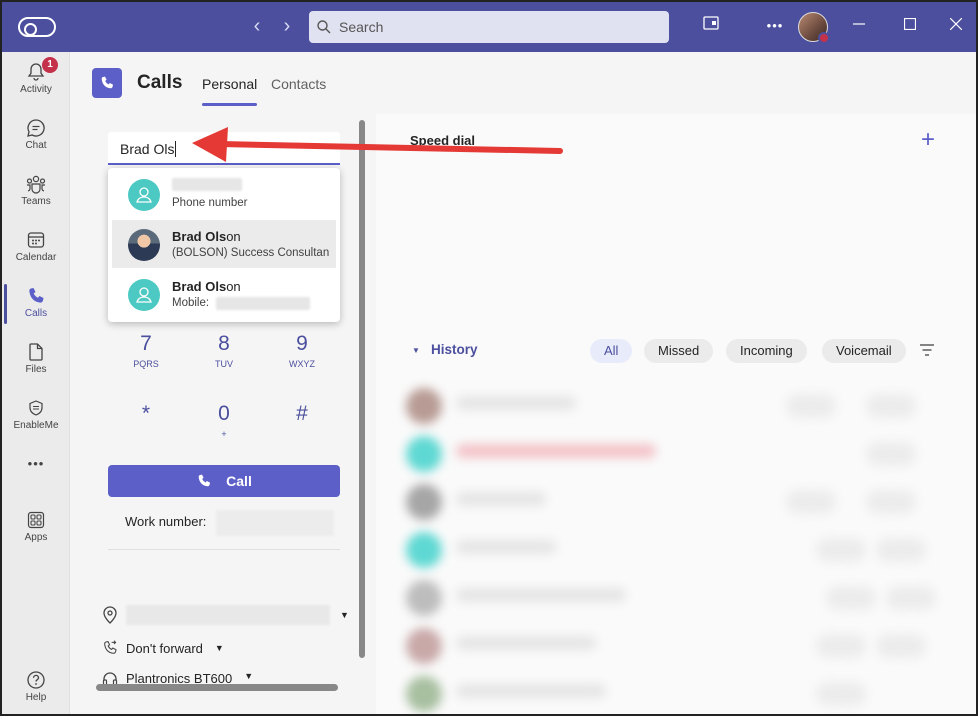 The width and height of the screenshot is (978, 716). I want to click on search-placeholder: Search, so click(361, 27).